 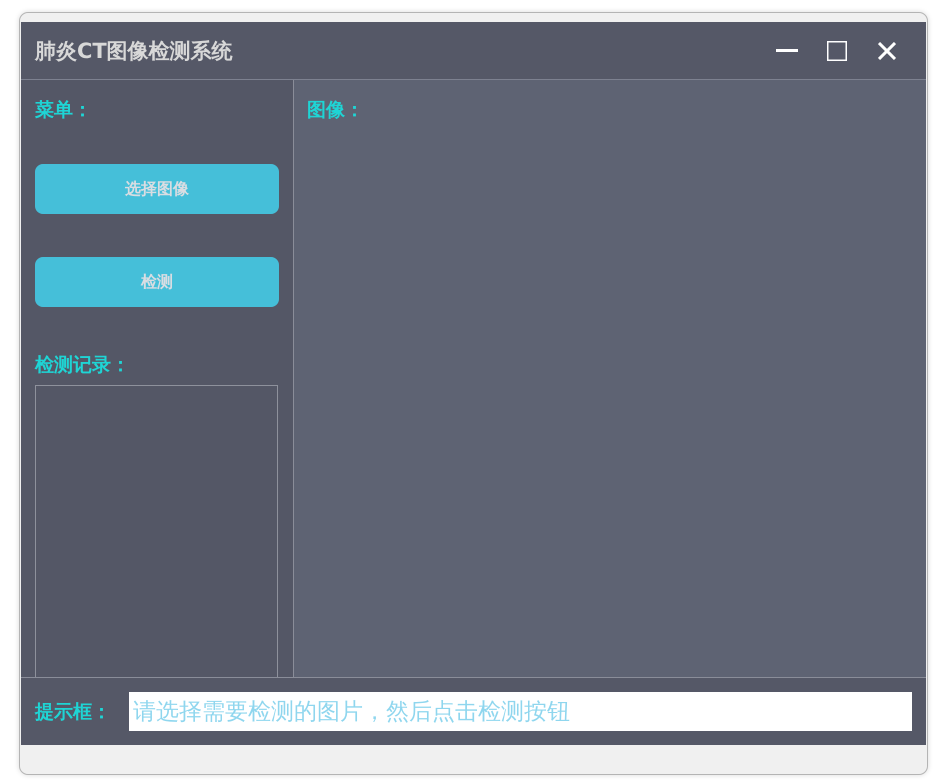 I want to click on menu-button: 选择图像, so click(x=157, y=189).